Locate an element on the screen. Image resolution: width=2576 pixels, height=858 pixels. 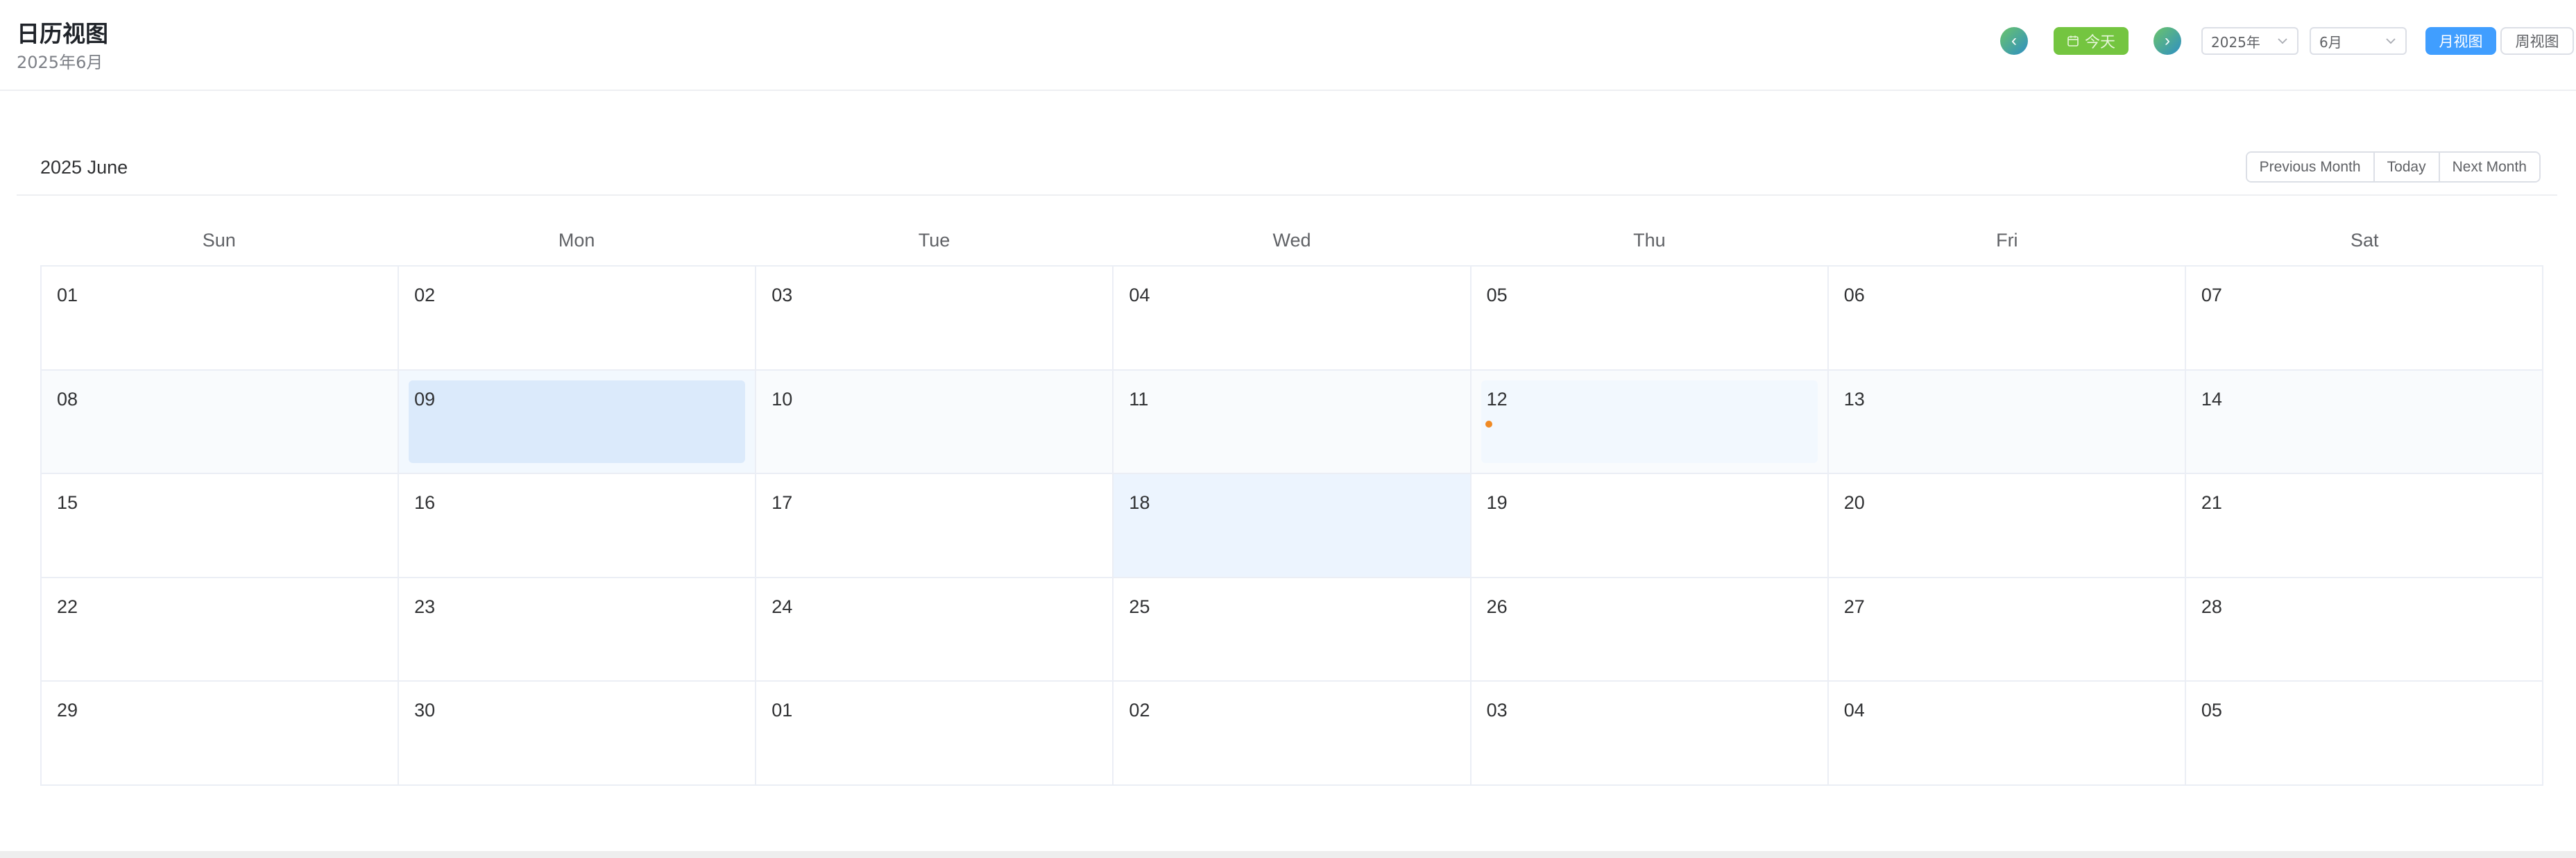
day-cell: 06 is located at coordinates (2007, 319).